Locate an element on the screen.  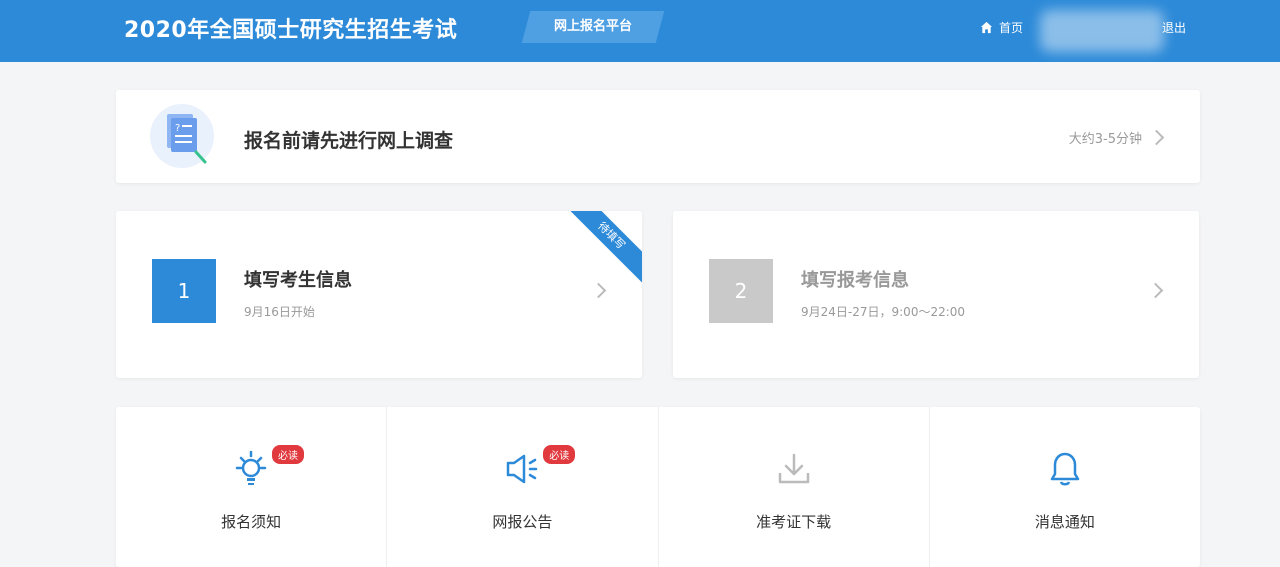
quick-link-label: 报名须知 is located at coordinates (251, 522).